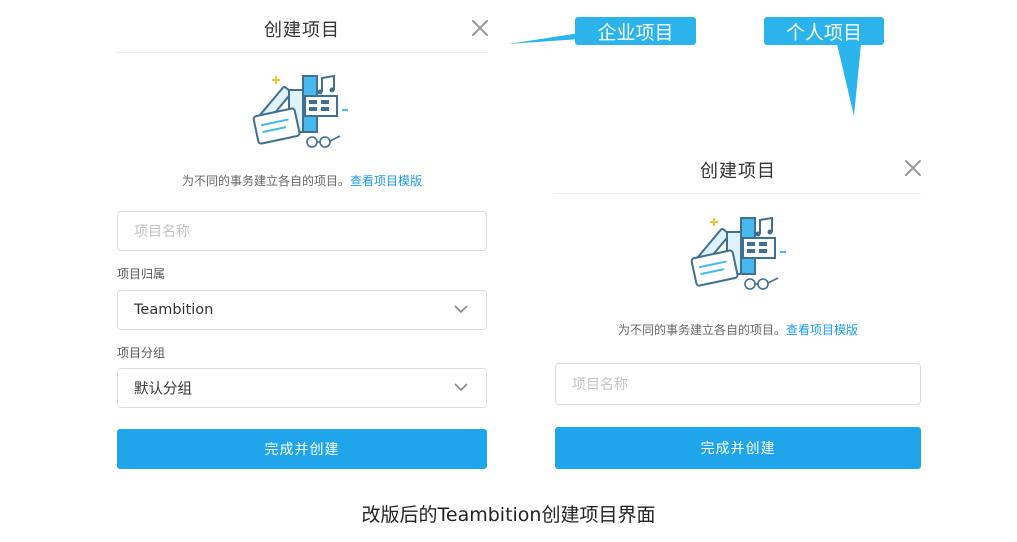 This screenshot has height=542, width=1017. What do you see at coordinates (684, 74) in the screenshot?
I see `callout-pointers` at bounding box center [684, 74].